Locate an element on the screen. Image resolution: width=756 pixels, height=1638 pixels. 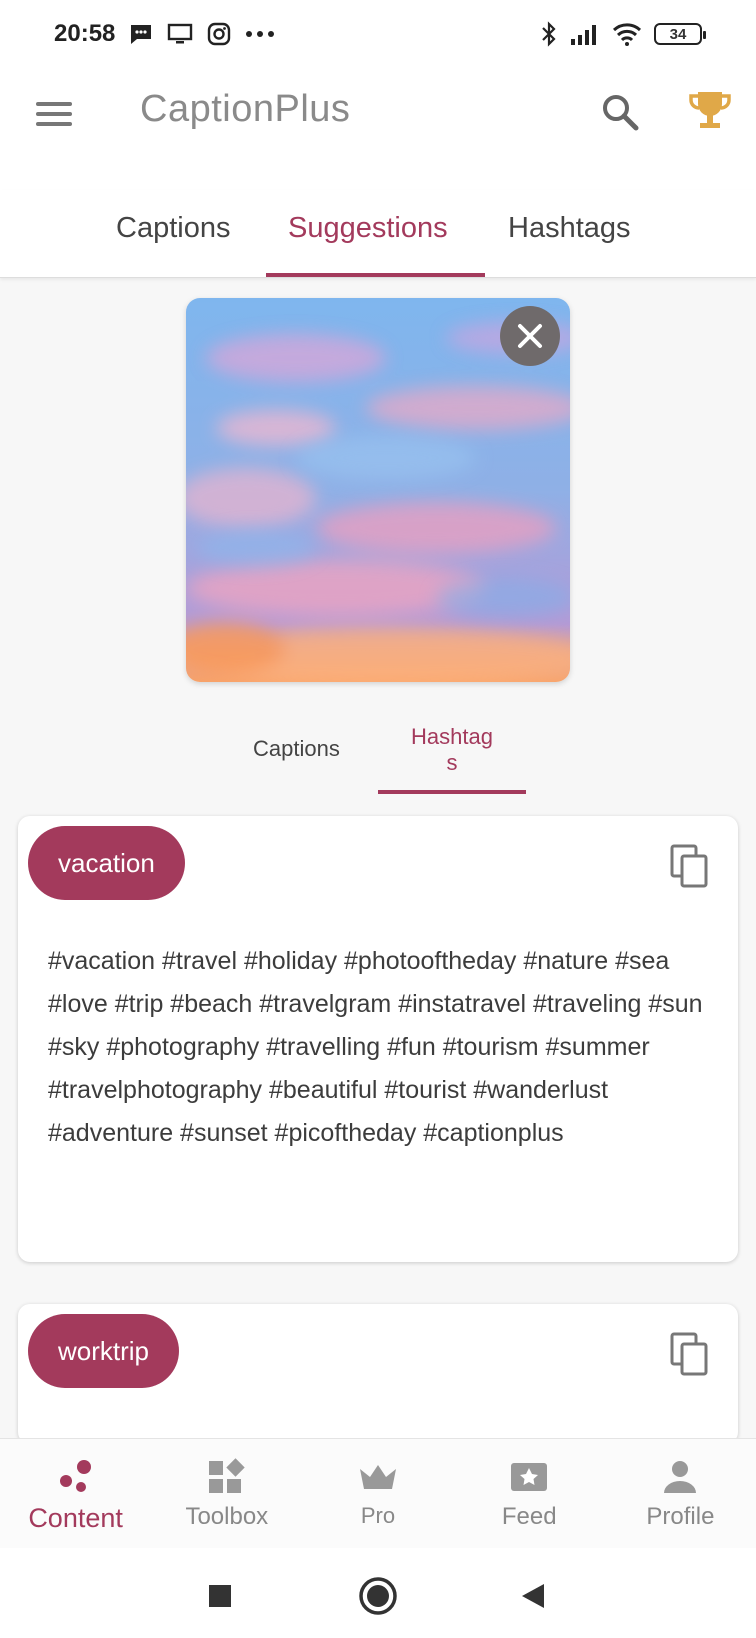
photo-preview is located at coordinates (378, 490).